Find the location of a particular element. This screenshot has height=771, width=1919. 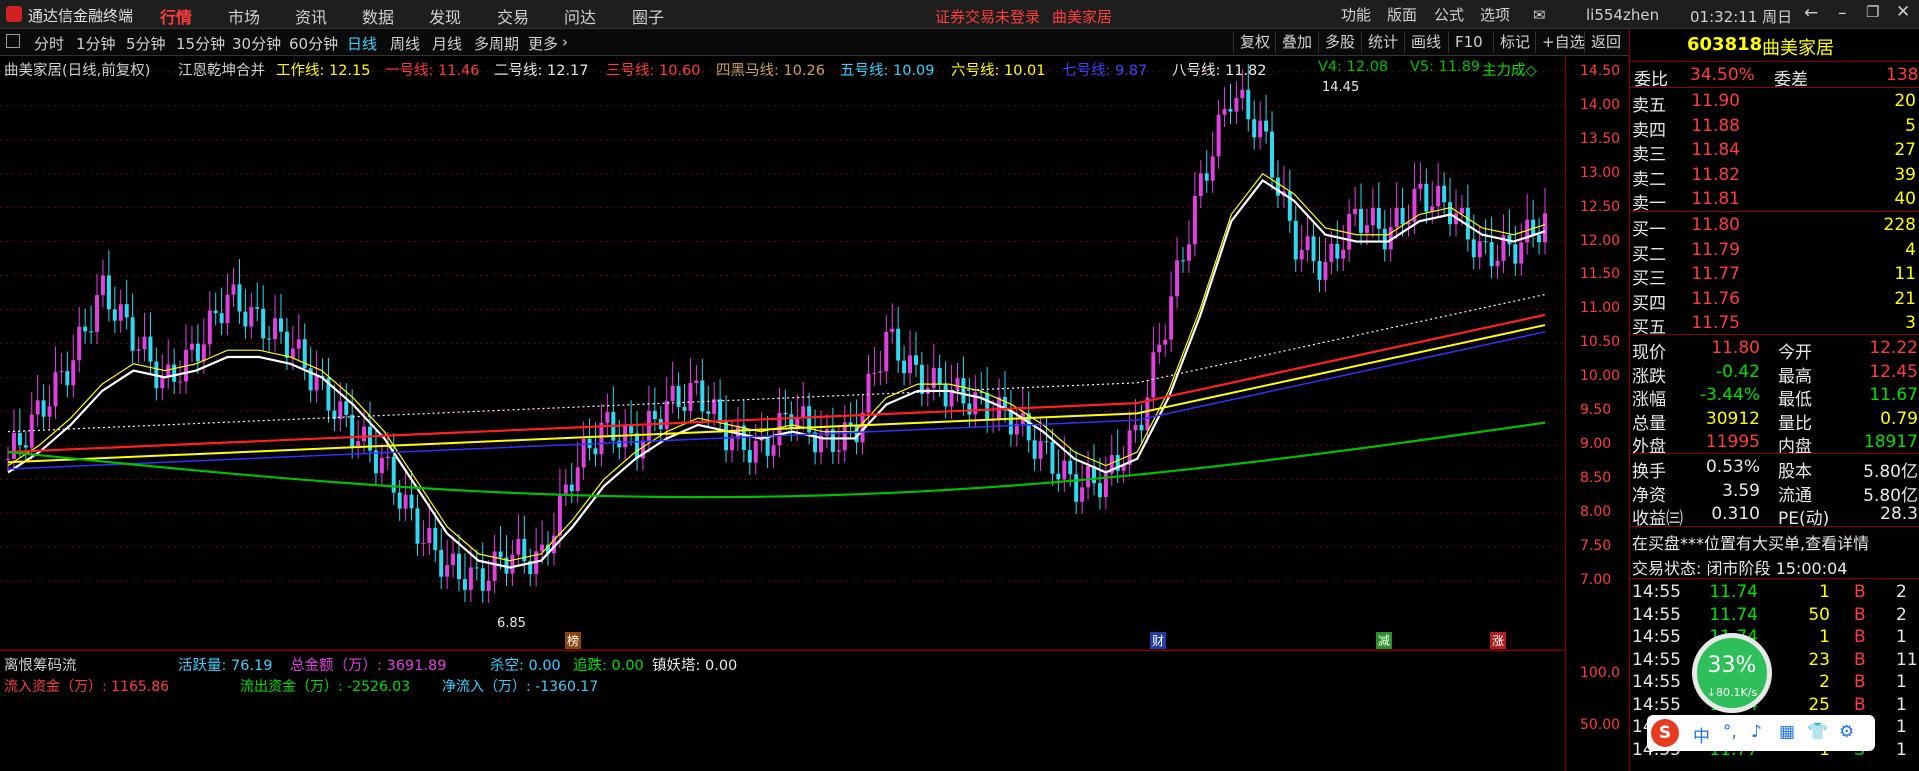

menu-gongneng: 功能 is located at coordinates (1356, 14).